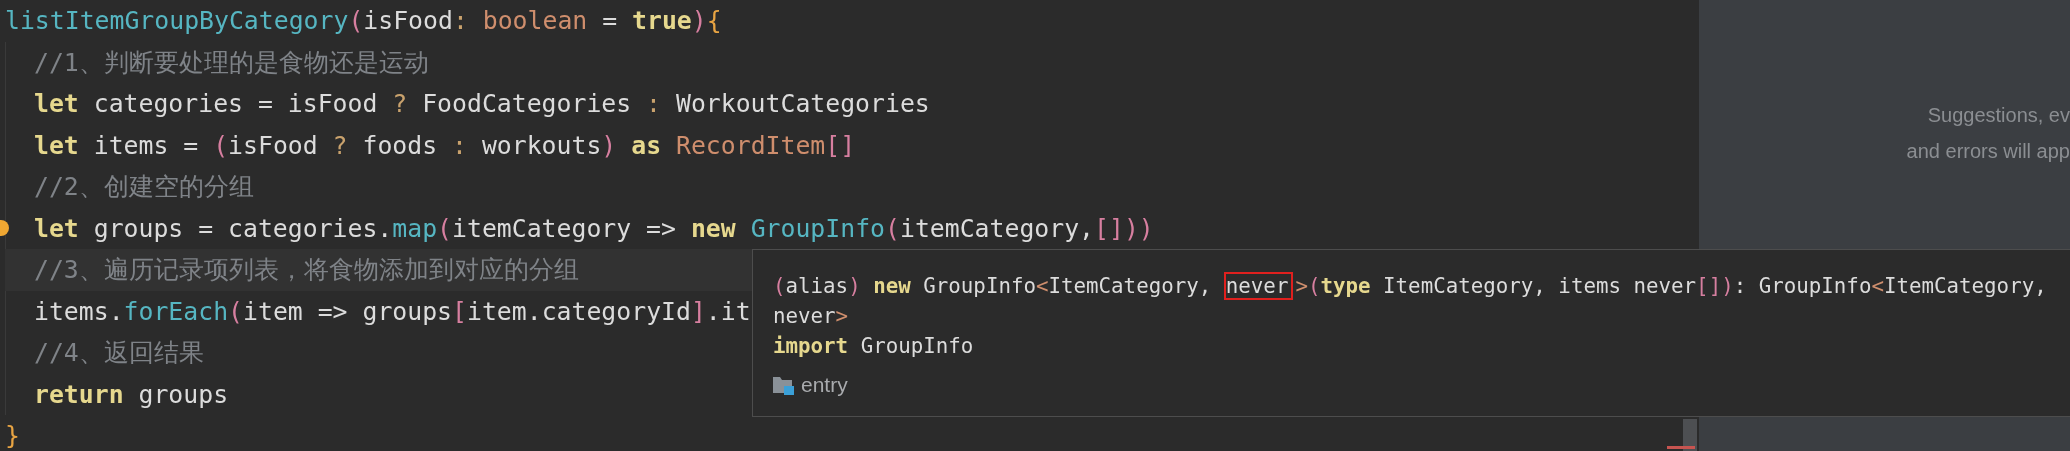 The width and height of the screenshot is (2070, 451). I want to click on code-line: return groups, so click(131, 394).